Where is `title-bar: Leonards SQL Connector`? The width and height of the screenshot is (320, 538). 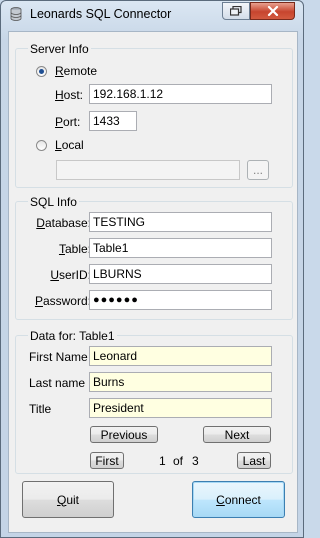 title-bar: Leonards SQL Connector is located at coordinates (152, 14).